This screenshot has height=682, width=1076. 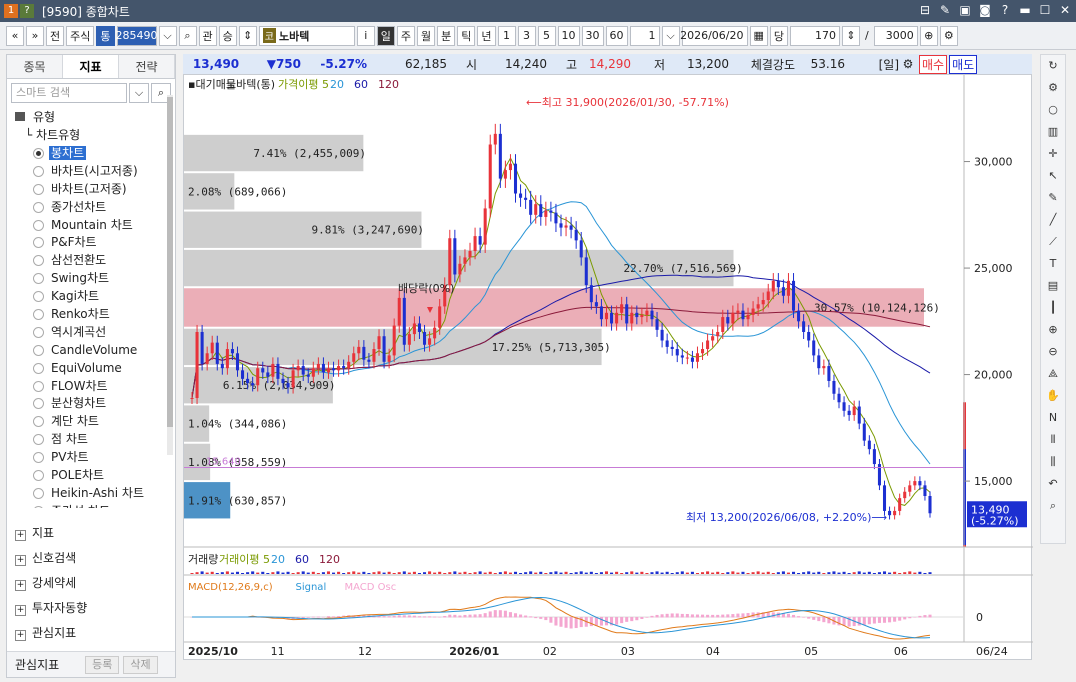 What do you see at coordinates (908, 64) in the screenshot?
I see `settings-icon: ⚙` at bounding box center [908, 64].